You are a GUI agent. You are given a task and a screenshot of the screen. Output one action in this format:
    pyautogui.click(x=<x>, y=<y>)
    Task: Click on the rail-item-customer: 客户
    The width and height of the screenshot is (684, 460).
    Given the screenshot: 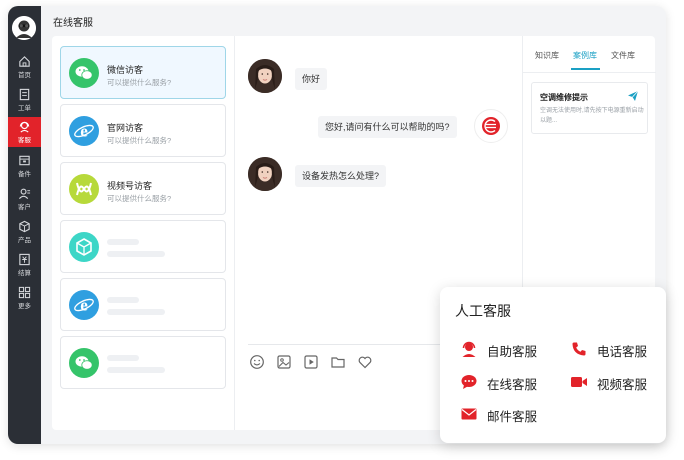 What is the action you would take?
    pyautogui.click(x=24, y=199)
    